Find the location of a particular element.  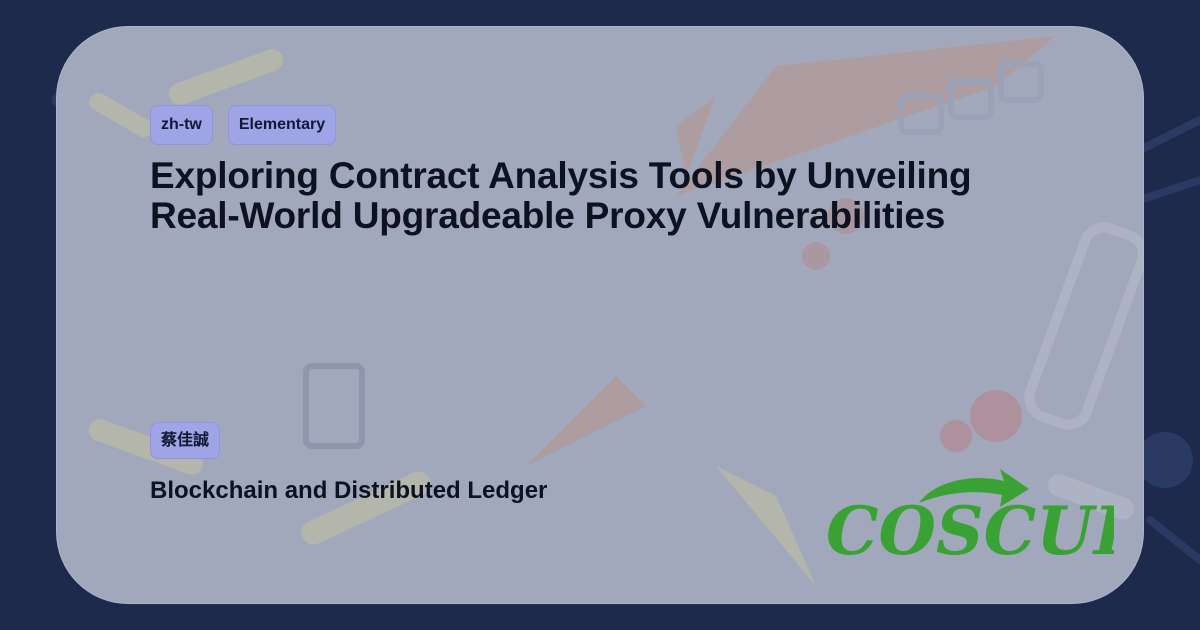

coscup-logo: COSCUP is located at coordinates (970, 515).